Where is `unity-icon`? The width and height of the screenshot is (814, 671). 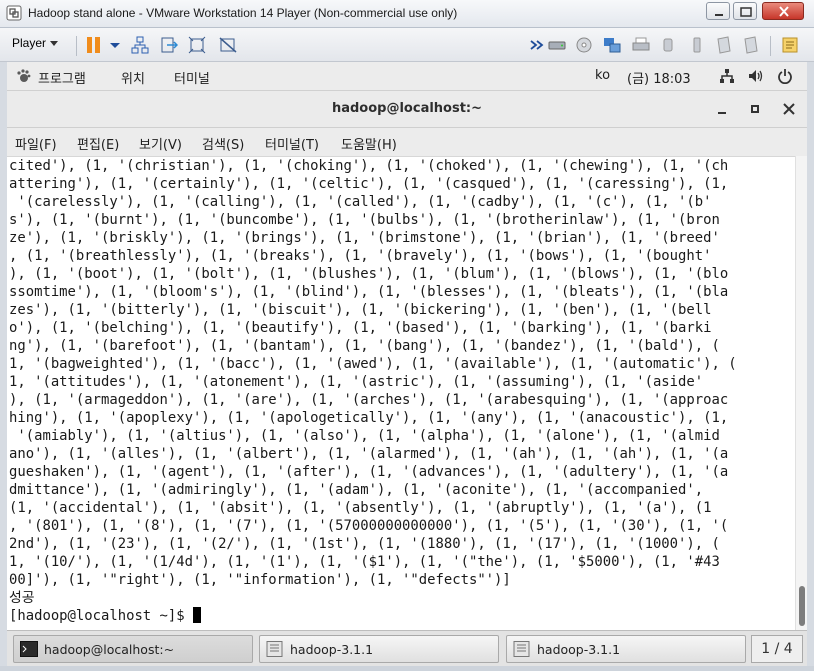 unity-icon is located at coordinates (228, 45).